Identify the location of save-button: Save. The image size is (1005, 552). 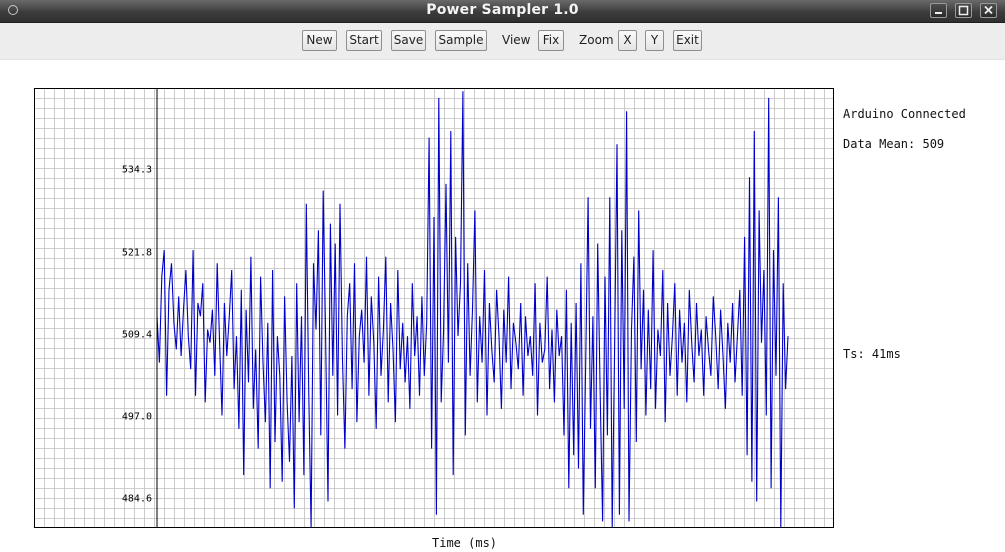
(408, 40).